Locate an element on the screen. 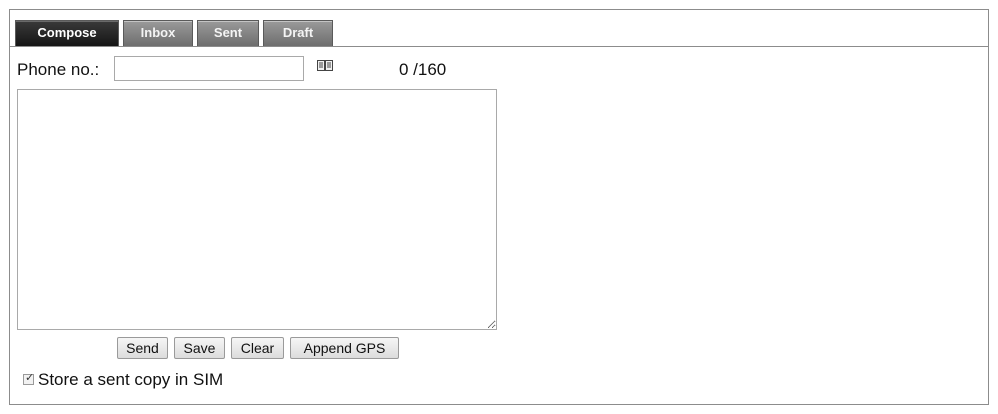 The image size is (998, 414). phone-row: Phone no.: 0 /160 is located at coordinates (257, 69).